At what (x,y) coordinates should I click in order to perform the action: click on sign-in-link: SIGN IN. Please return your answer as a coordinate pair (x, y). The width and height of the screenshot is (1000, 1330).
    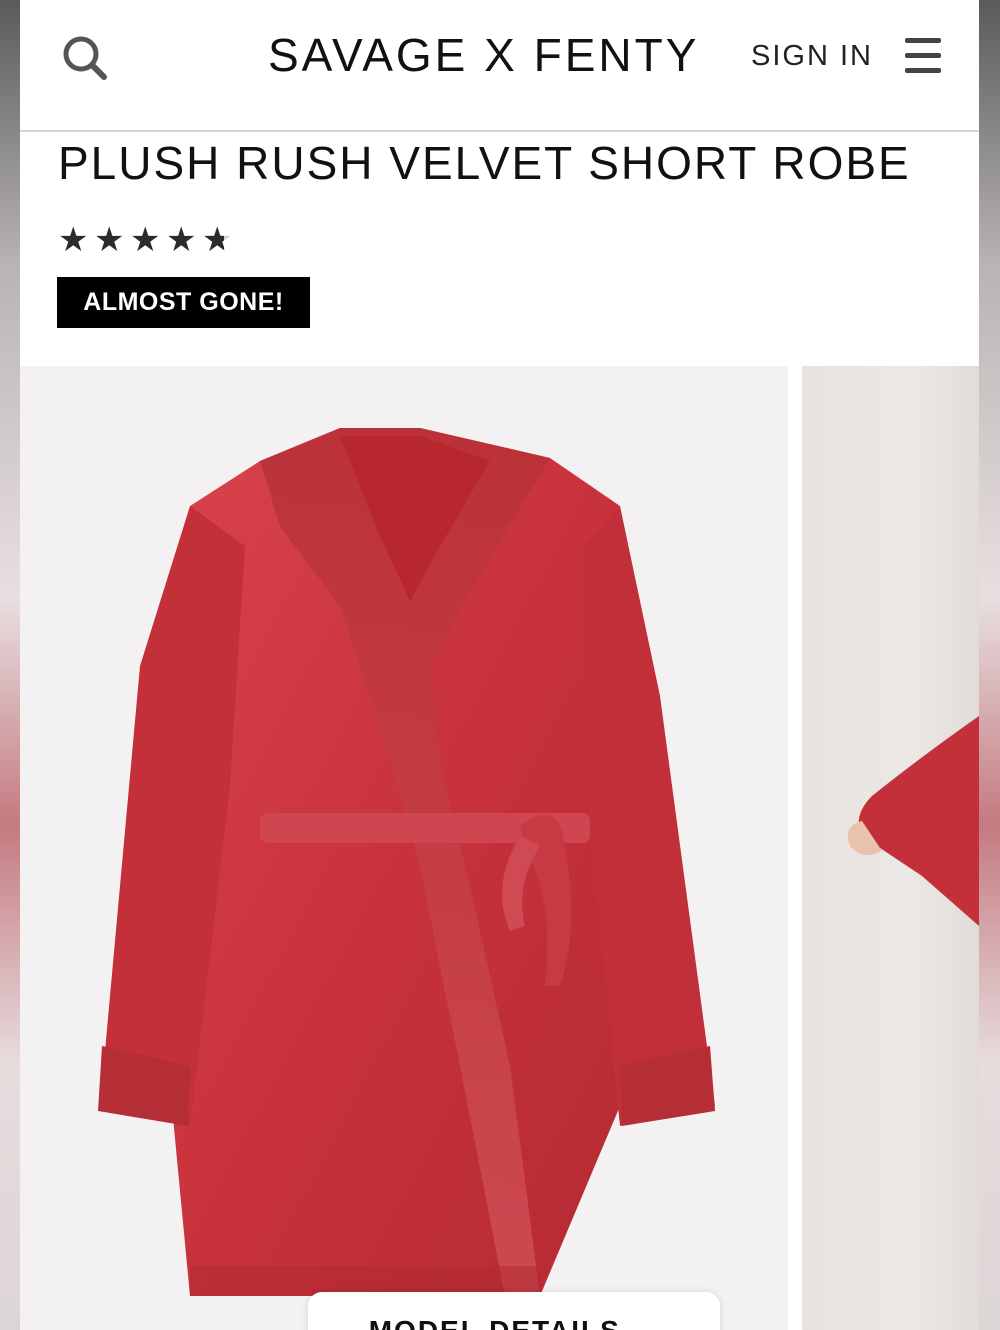
    Looking at the image, I should click on (812, 56).